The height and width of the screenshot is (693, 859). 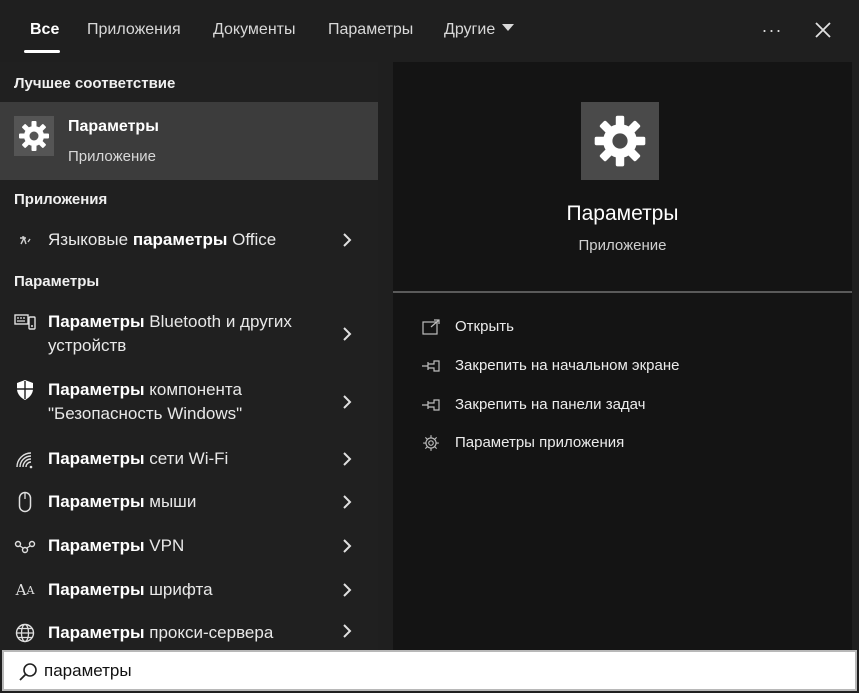 What do you see at coordinates (470, 29) in the screenshot?
I see `tab-other-label: Другие` at bounding box center [470, 29].